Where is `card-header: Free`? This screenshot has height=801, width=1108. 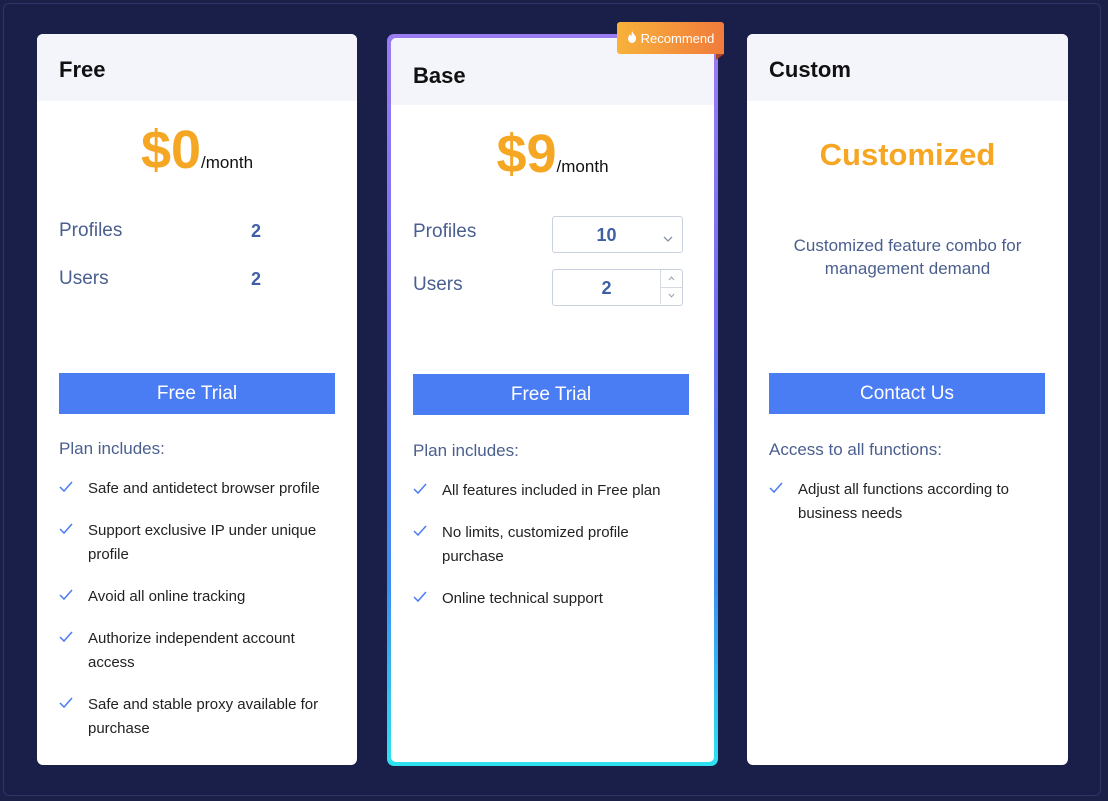
card-header: Free is located at coordinates (197, 67).